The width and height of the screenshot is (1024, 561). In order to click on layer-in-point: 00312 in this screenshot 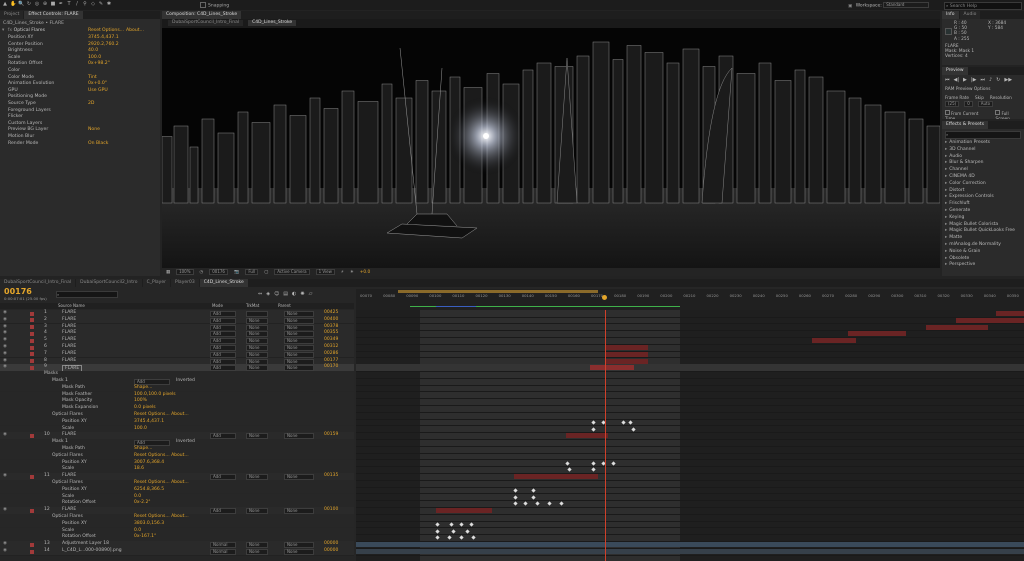, I will do `click(331, 347)`.